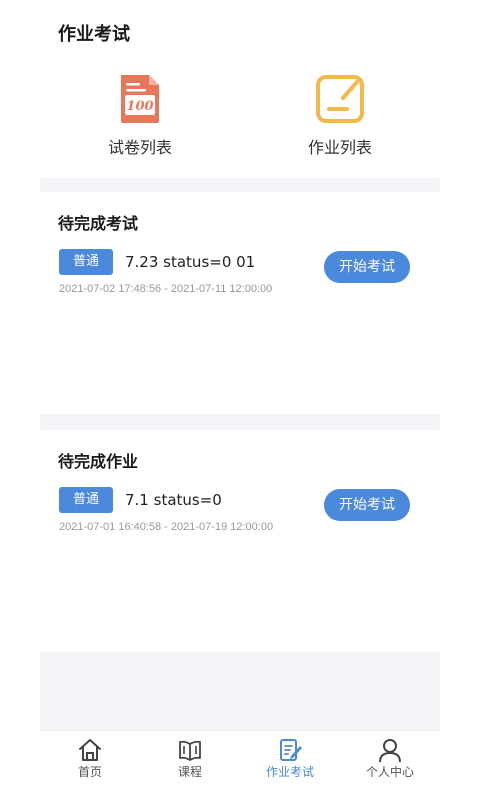 This screenshot has width=480, height=800. I want to click on homework-name: 7.1 status=0, so click(173, 500).